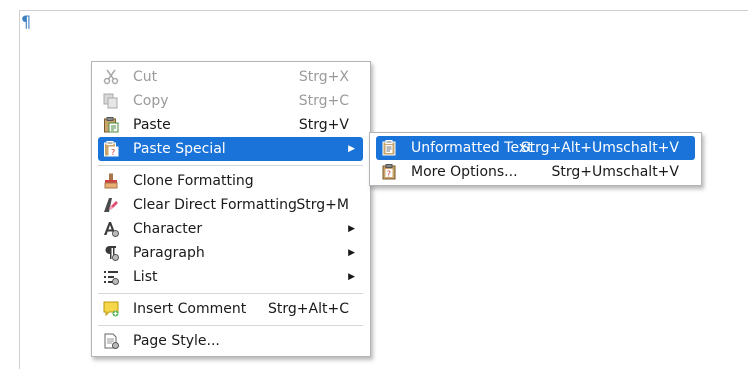 This screenshot has height=369, width=748. Describe the element at coordinates (215, 205) in the screenshot. I see `menu-item-label: Clear Direct Formatting` at that location.